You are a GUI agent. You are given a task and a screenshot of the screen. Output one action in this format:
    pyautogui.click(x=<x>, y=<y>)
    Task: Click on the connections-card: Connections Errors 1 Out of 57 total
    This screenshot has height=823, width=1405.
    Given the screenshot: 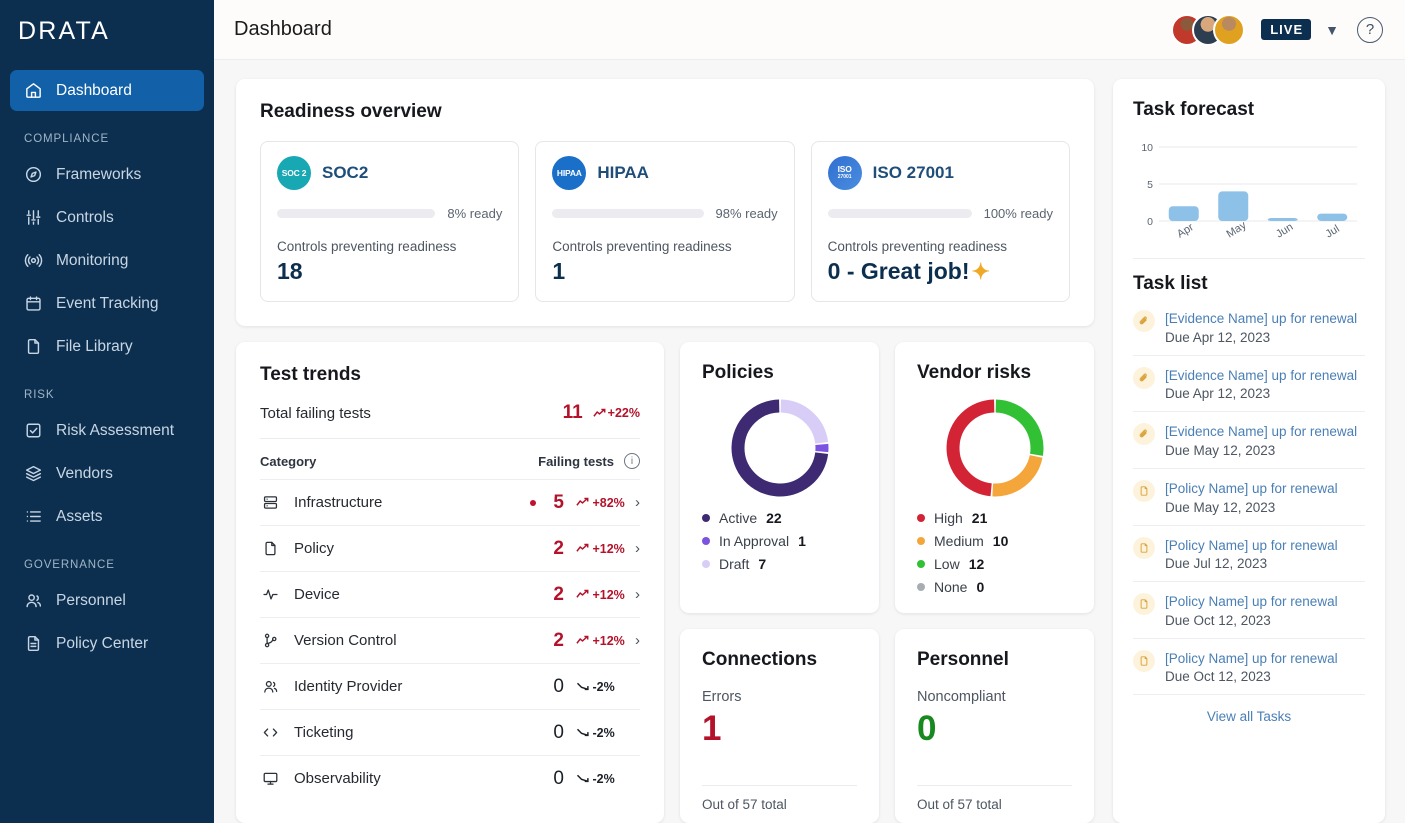 What is the action you would take?
    pyautogui.click(x=779, y=726)
    